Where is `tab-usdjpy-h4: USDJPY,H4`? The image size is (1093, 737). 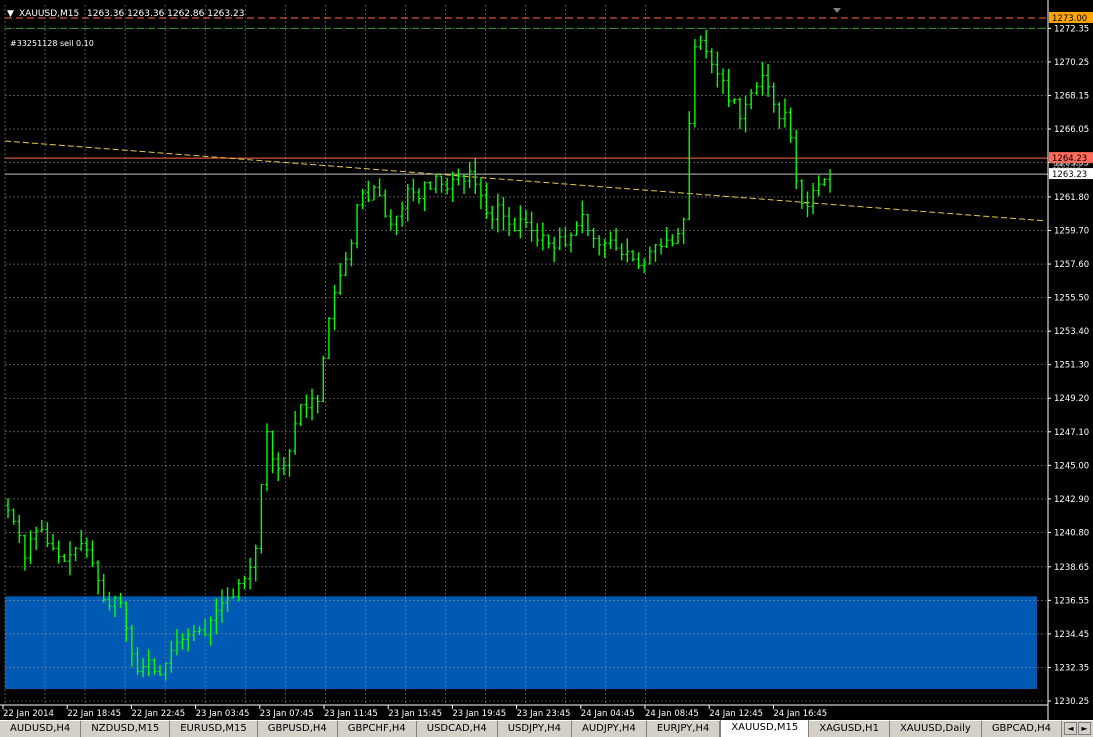 tab-usdjpy-h4: USDJPY,H4 is located at coordinates (535, 729).